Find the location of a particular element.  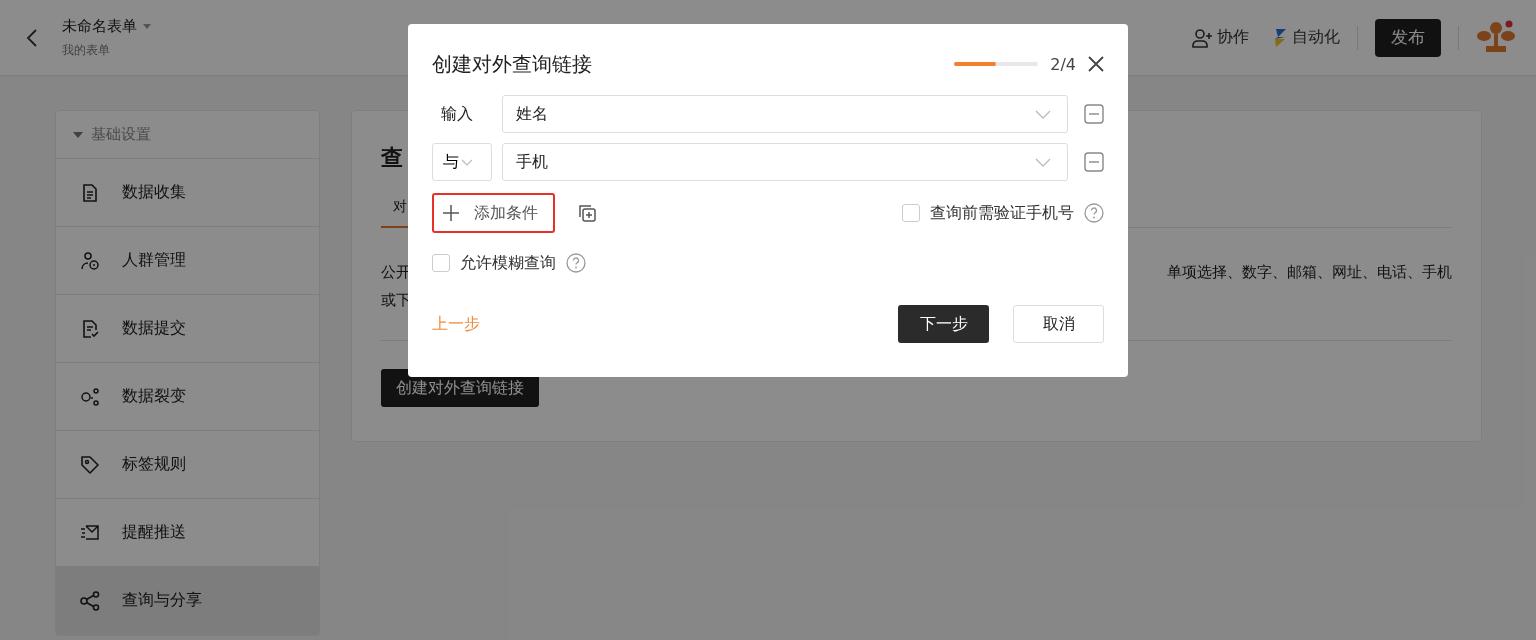

caret-down-icon is located at coordinates (78, 134).